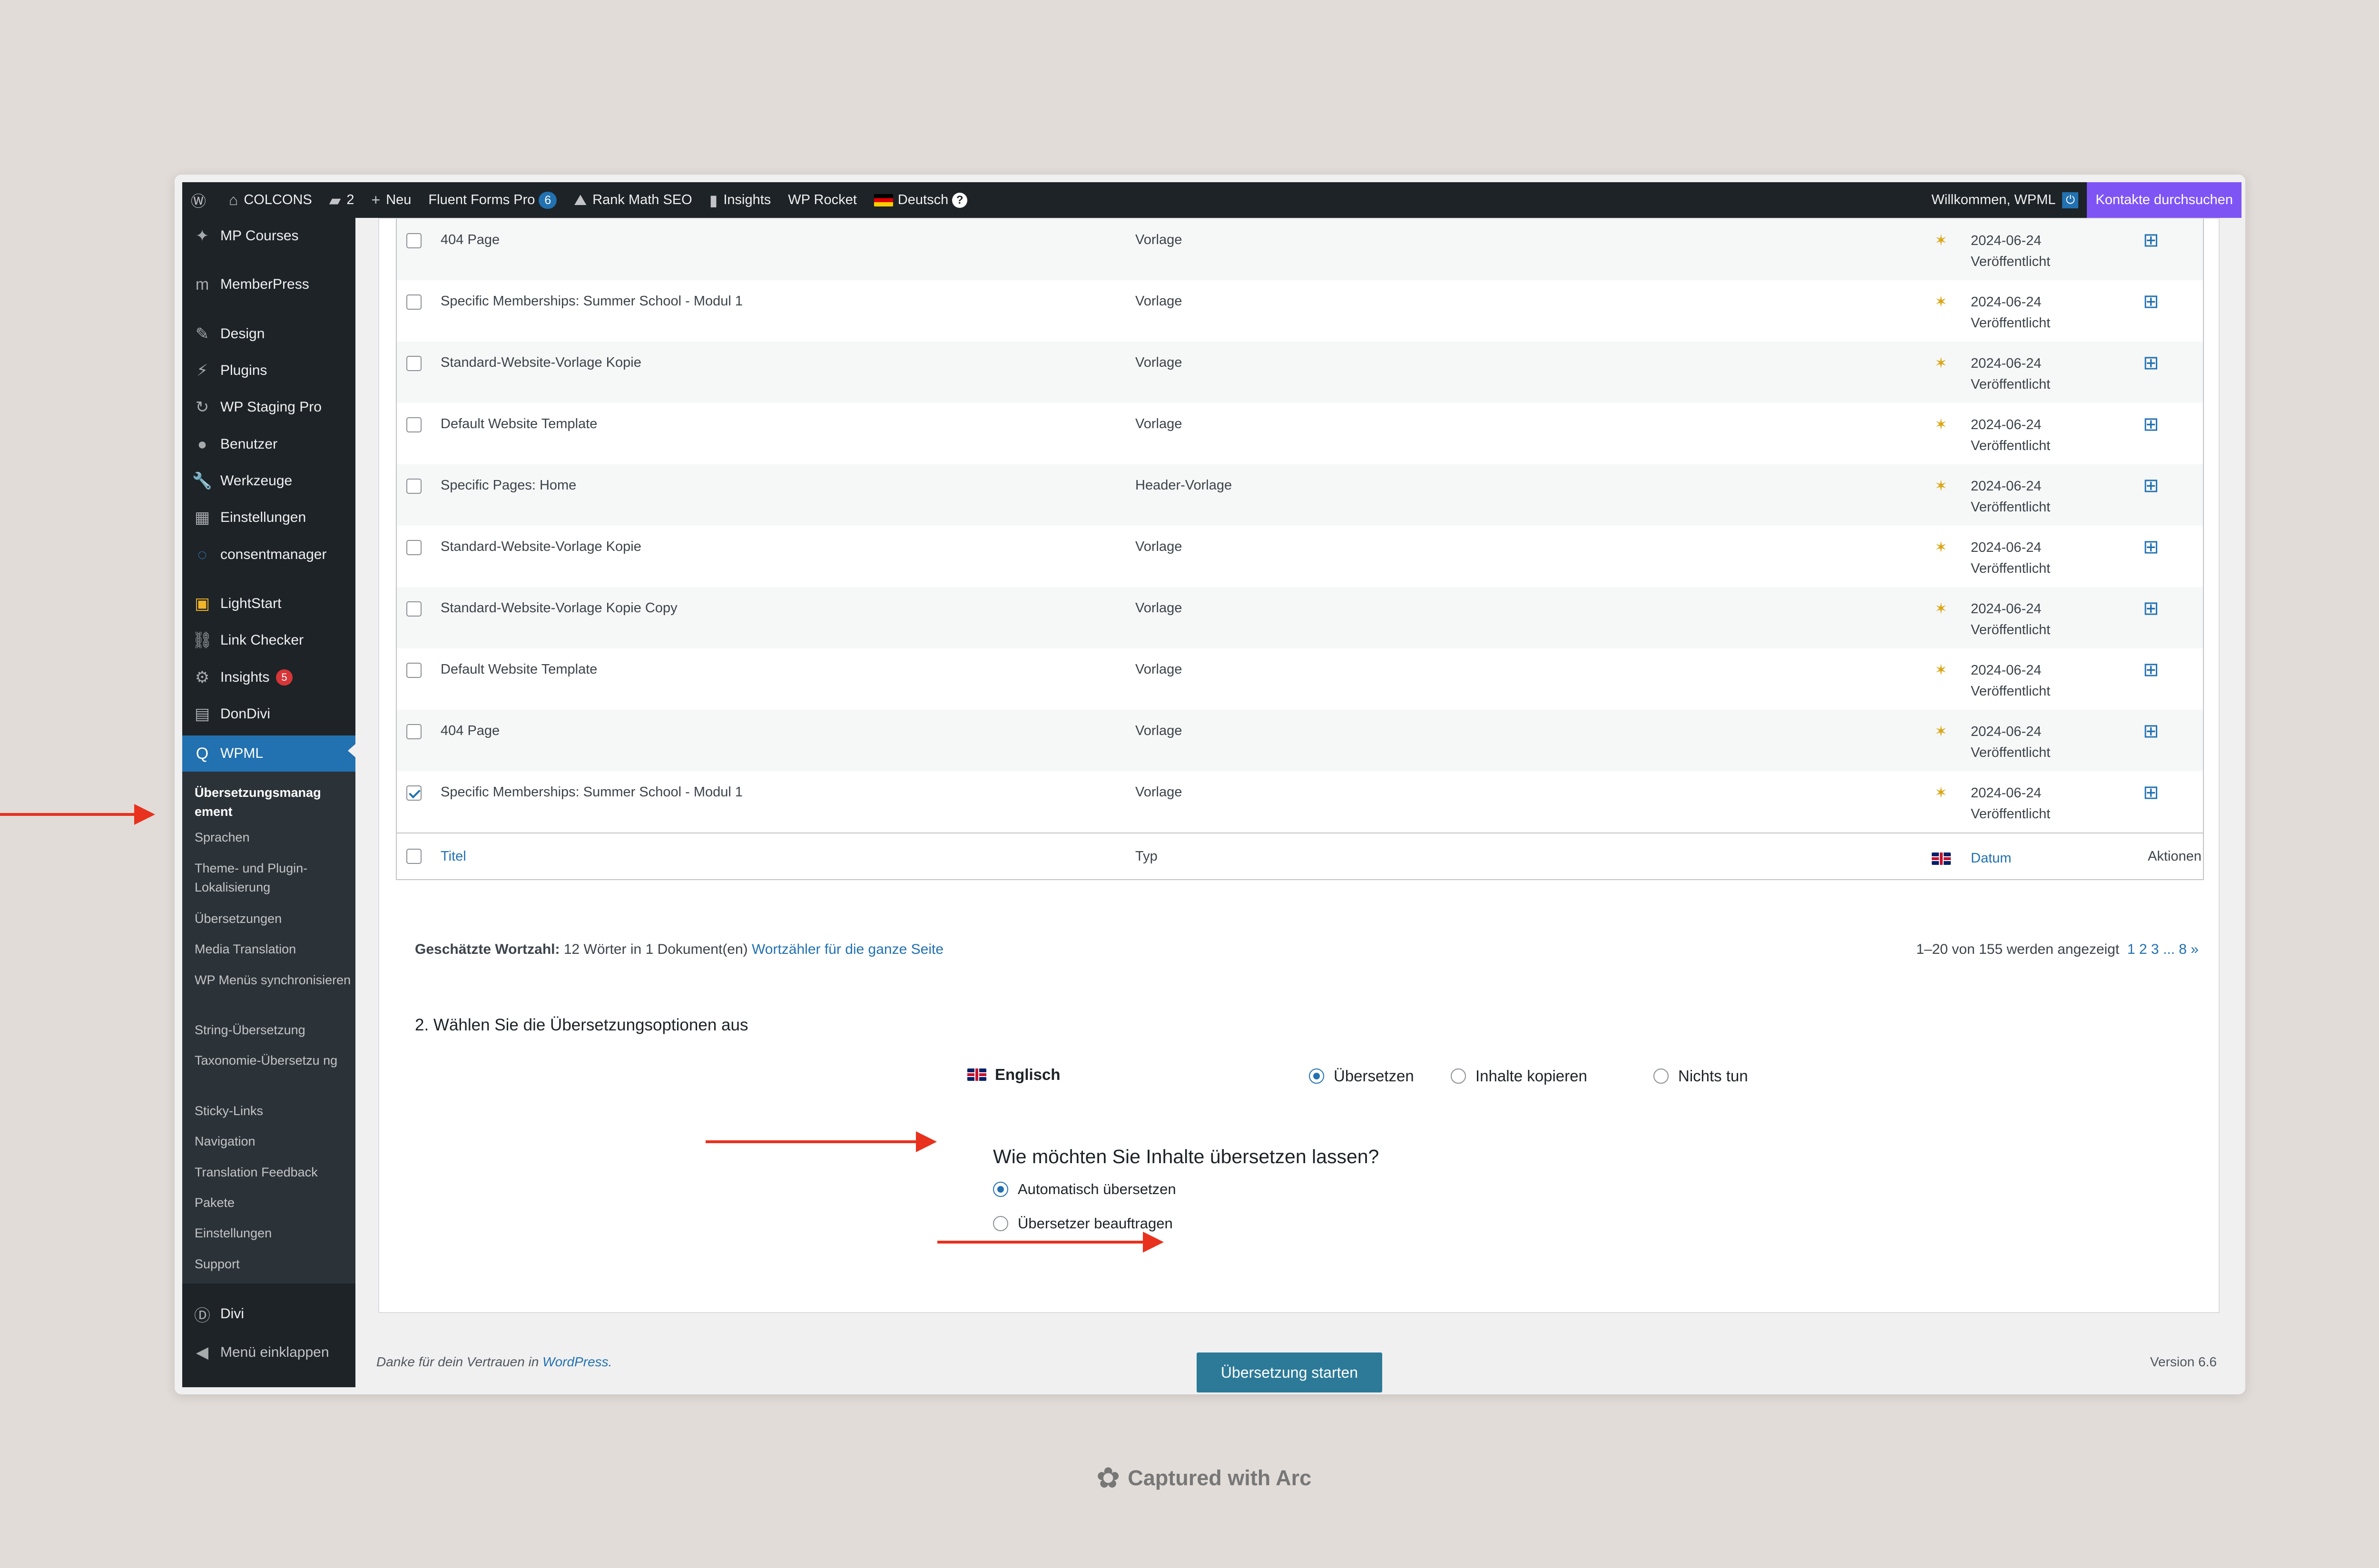  What do you see at coordinates (492, 200) in the screenshot?
I see `fluent-forms-link: Fluent Forms Pro 6` at bounding box center [492, 200].